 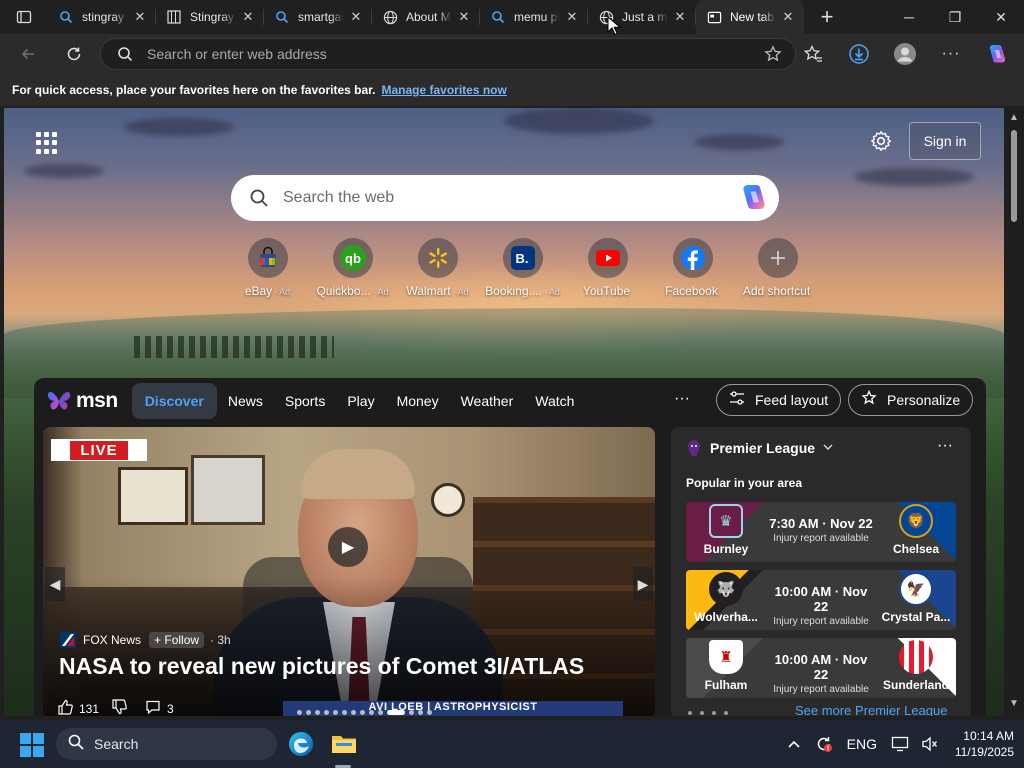 I want to click on downloads-button, so click(x=859, y=54).